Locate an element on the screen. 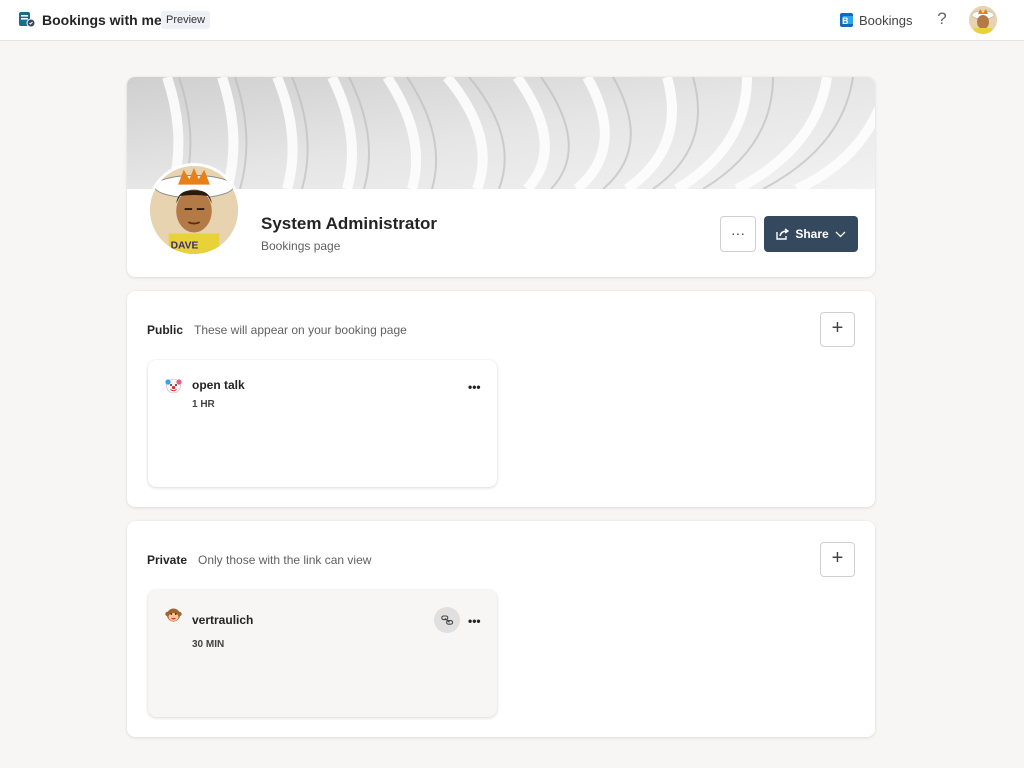  profile-avatar: DAVE is located at coordinates (194, 210).